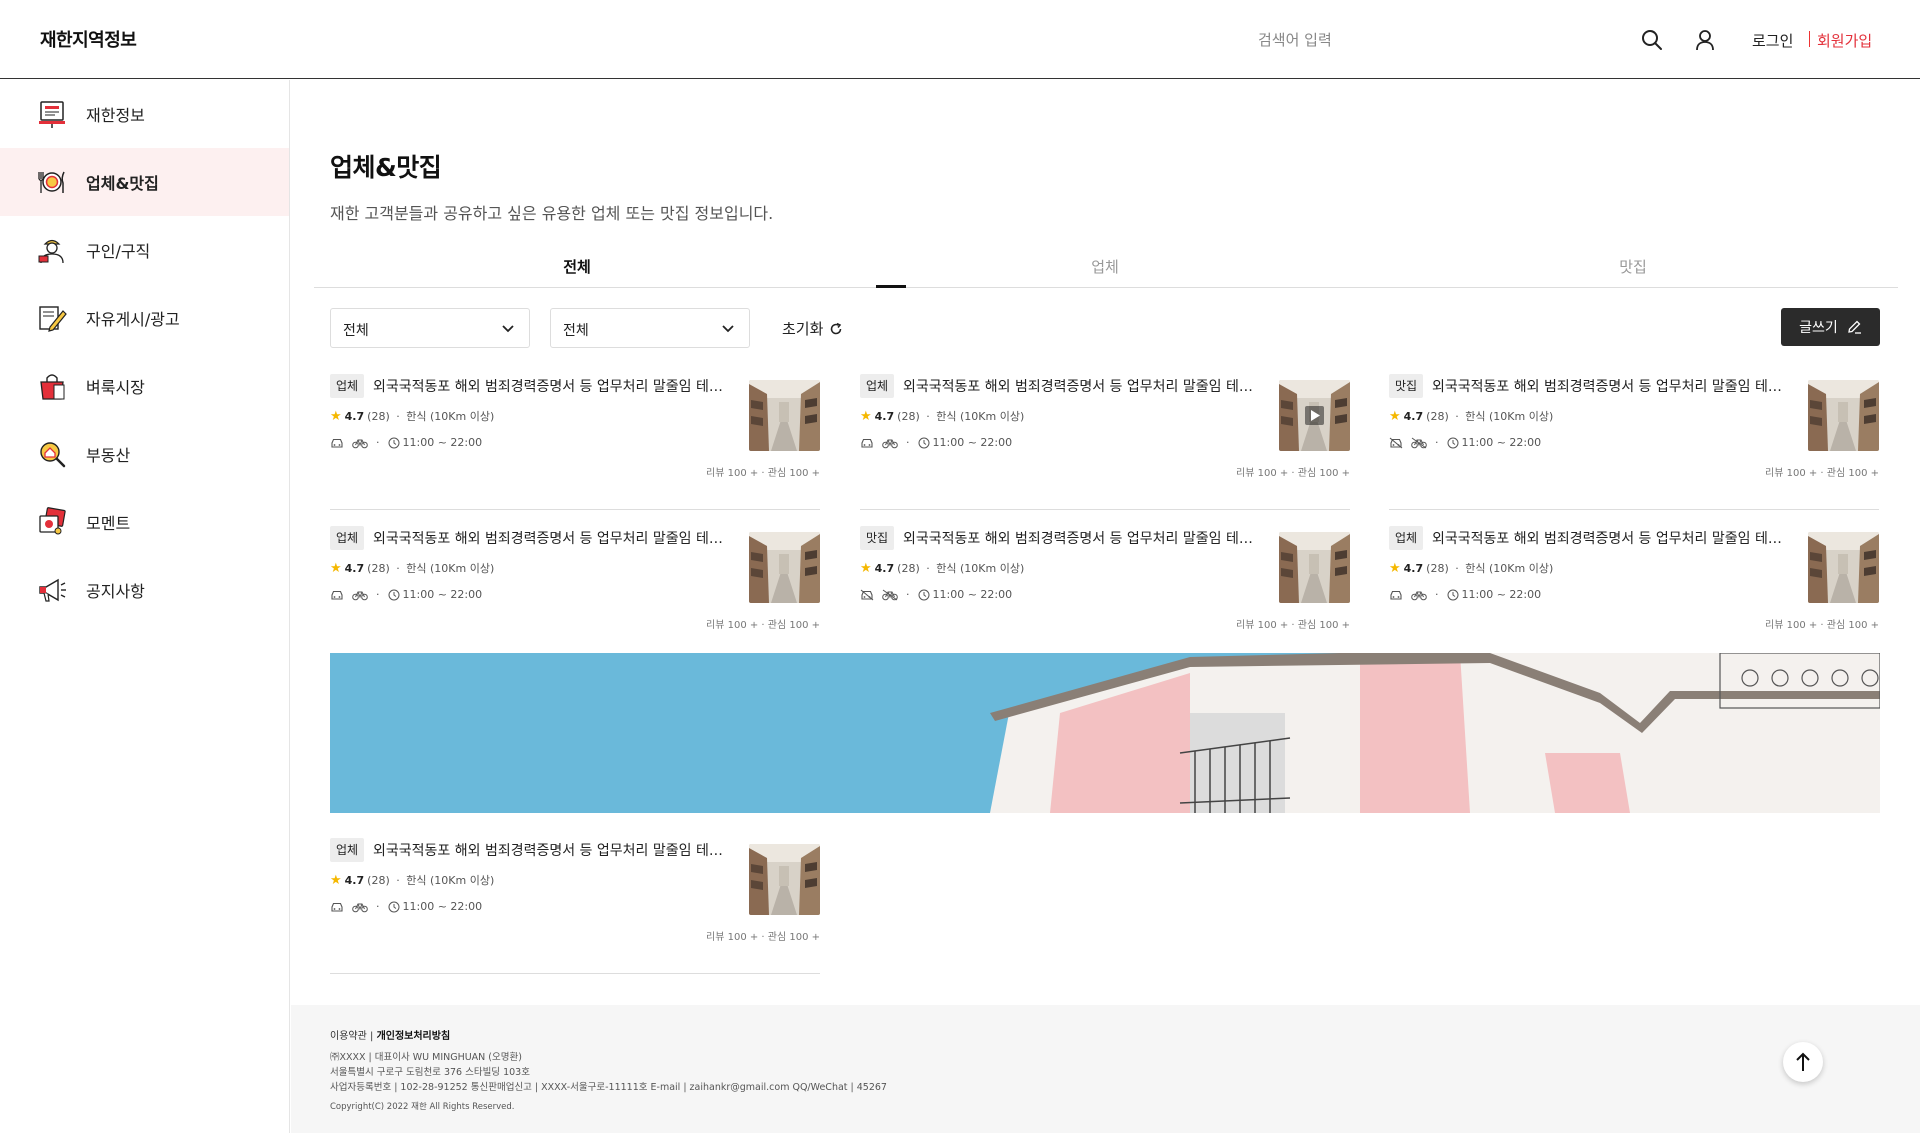 The width and height of the screenshot is (1920, 1133). What do you see at coordinates (1830, 327) in the screenshot?
I see `write-button: 글쓰기` at bounding box center [1830, 327].